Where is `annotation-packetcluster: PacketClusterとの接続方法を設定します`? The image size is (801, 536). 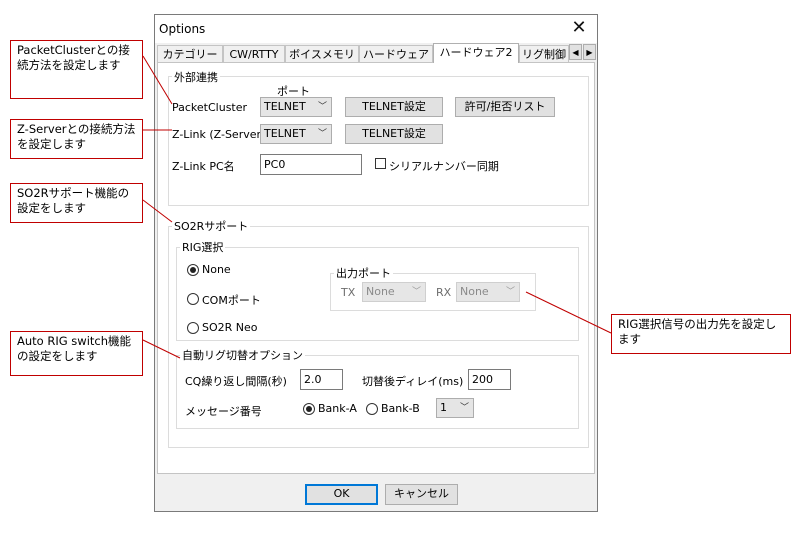 annotation-packetcluster: PacketClusterとの接続方法を設定します is located at coordinates (76, 69).